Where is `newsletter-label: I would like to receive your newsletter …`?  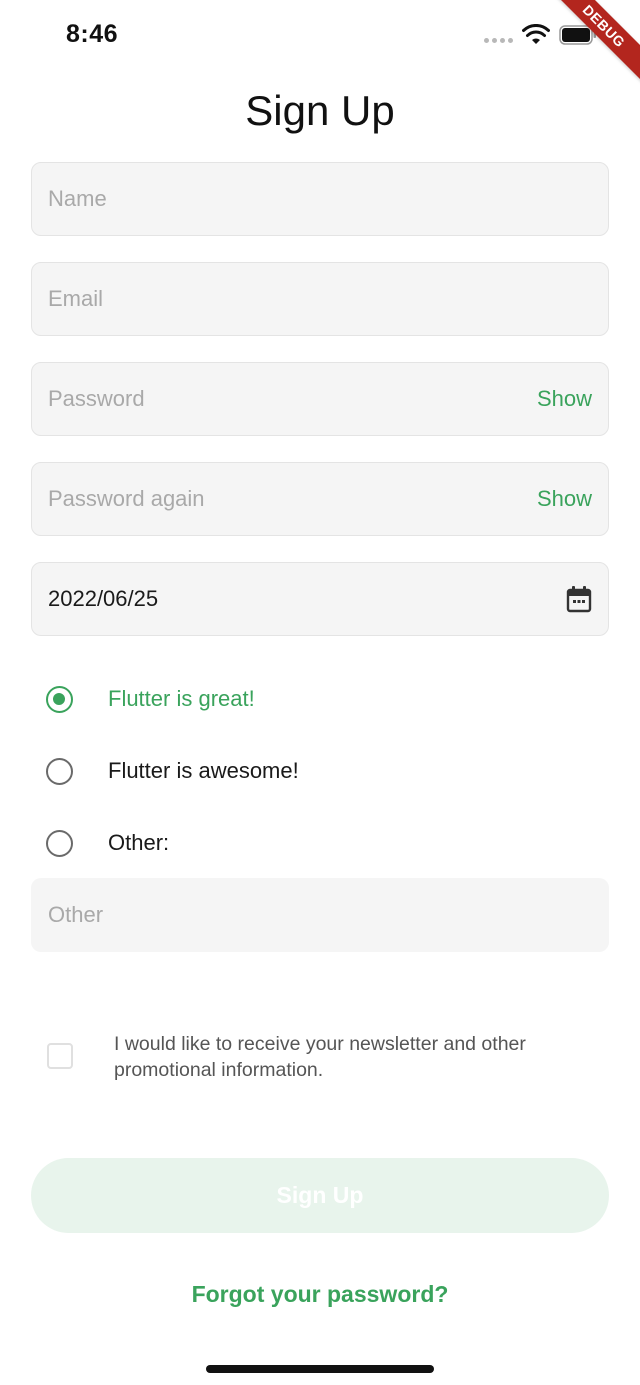
newsletter-label: I would like to receive your newsletter … is located at coordinates (320, 1057).